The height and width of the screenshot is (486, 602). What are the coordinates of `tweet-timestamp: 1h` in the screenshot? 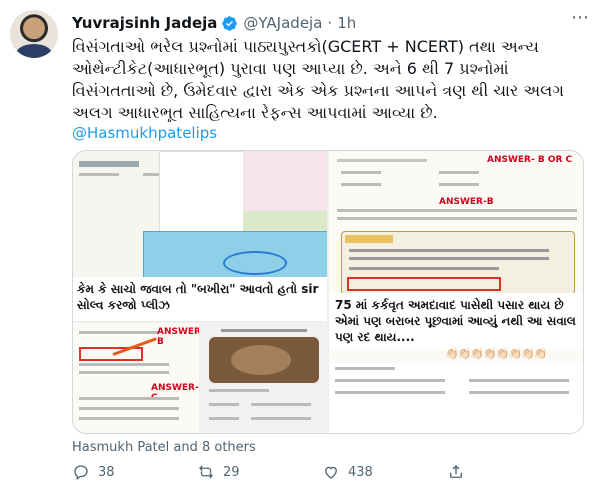 It's located at (346, 23).